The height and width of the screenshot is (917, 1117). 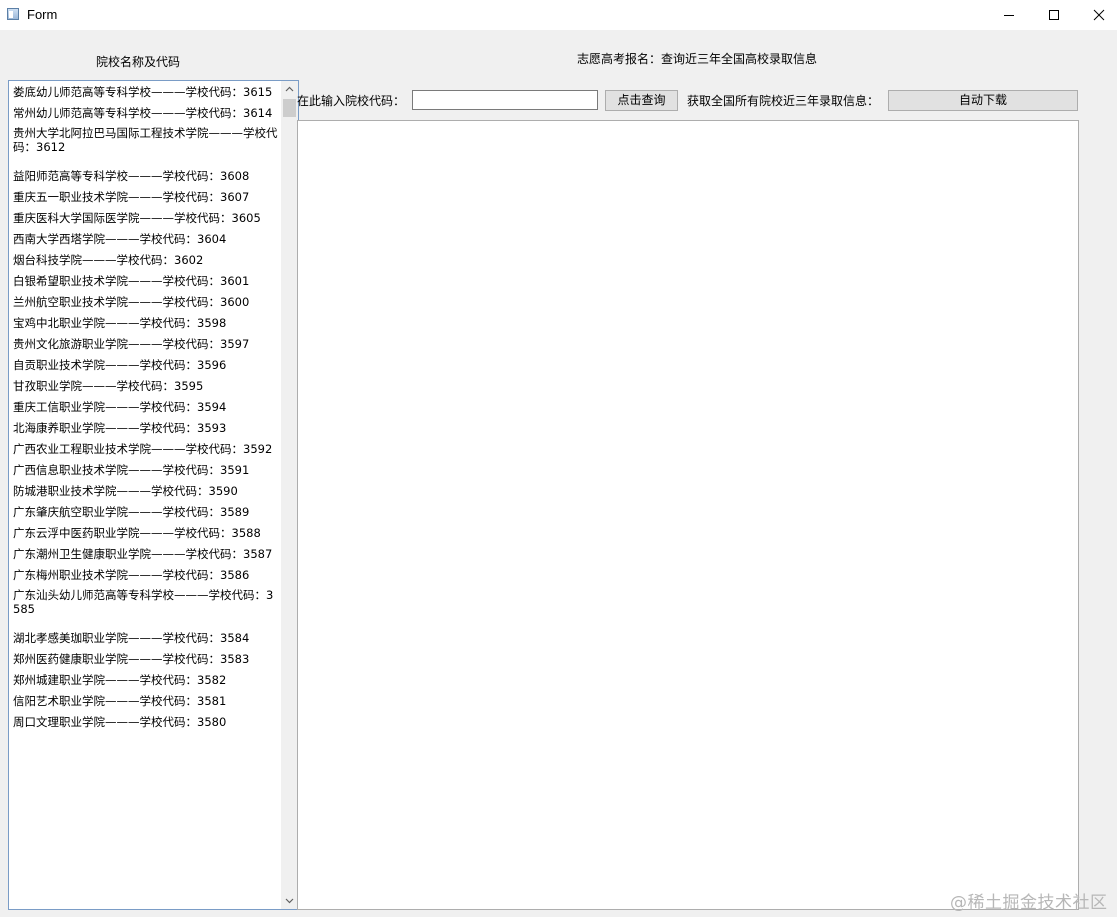 I want to click on list-item: 广东肇庆航空职业学院———学校代码：3589, so click(x=145, y=511).